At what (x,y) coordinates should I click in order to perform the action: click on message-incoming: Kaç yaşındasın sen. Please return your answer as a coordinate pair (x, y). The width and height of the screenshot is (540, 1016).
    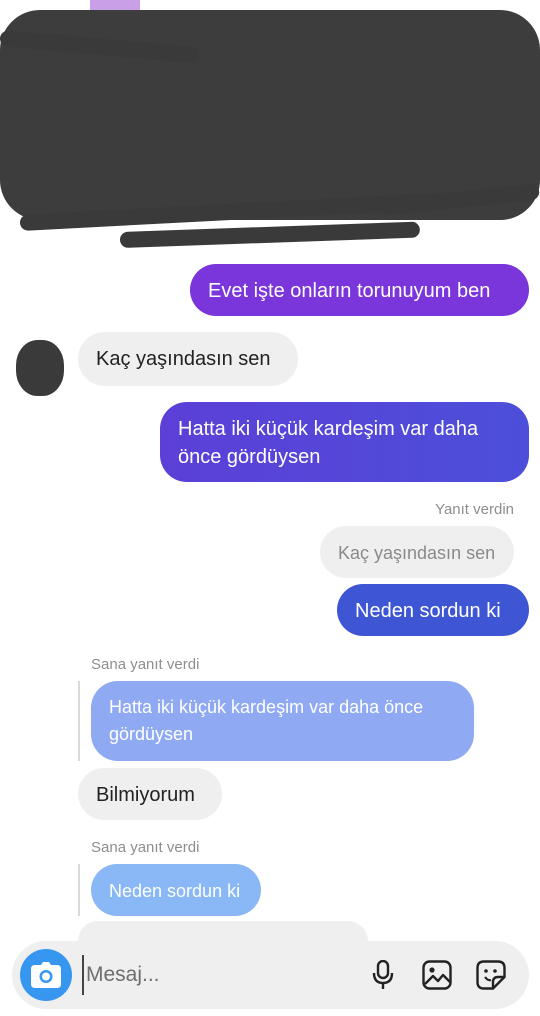
    Looking at the image, I should click on (188, 359).